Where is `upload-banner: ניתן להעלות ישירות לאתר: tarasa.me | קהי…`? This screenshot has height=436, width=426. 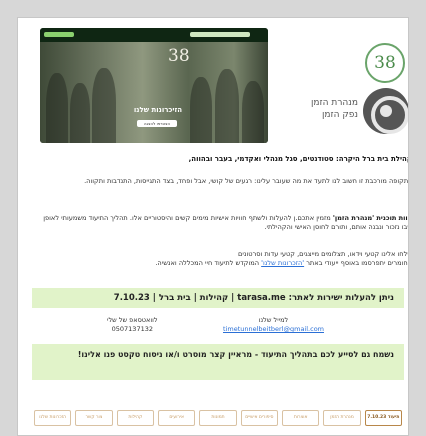 upload-banner: ניתן להעלות ישירות לאתר: tarasa.me | קהי… is located at coordinates (218, 298).